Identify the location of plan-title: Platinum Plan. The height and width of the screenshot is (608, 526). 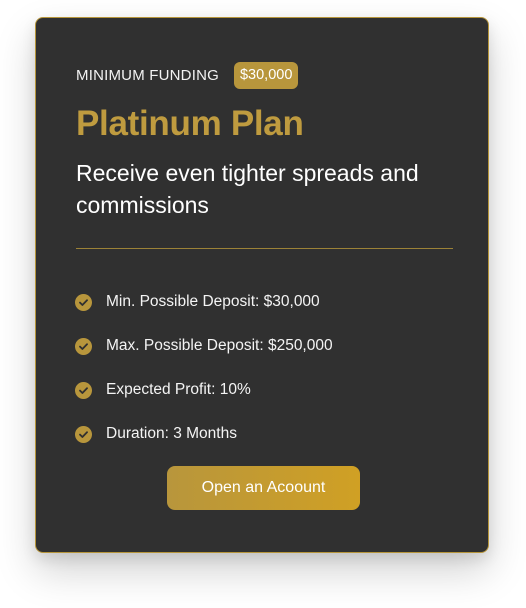
(190, 123).